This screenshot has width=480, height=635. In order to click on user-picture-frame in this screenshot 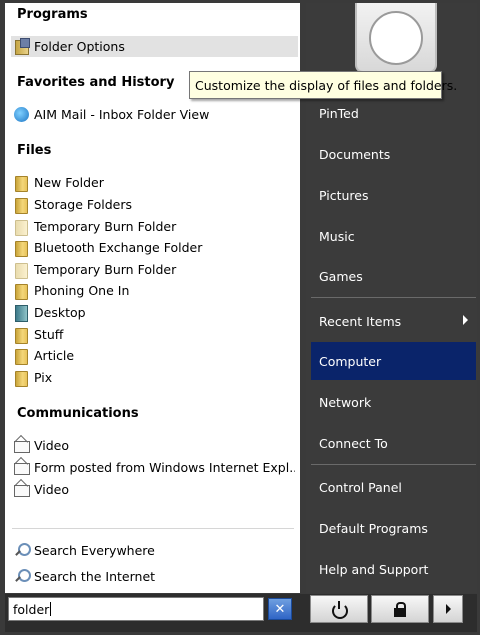, I will do `click(396, 38)`.